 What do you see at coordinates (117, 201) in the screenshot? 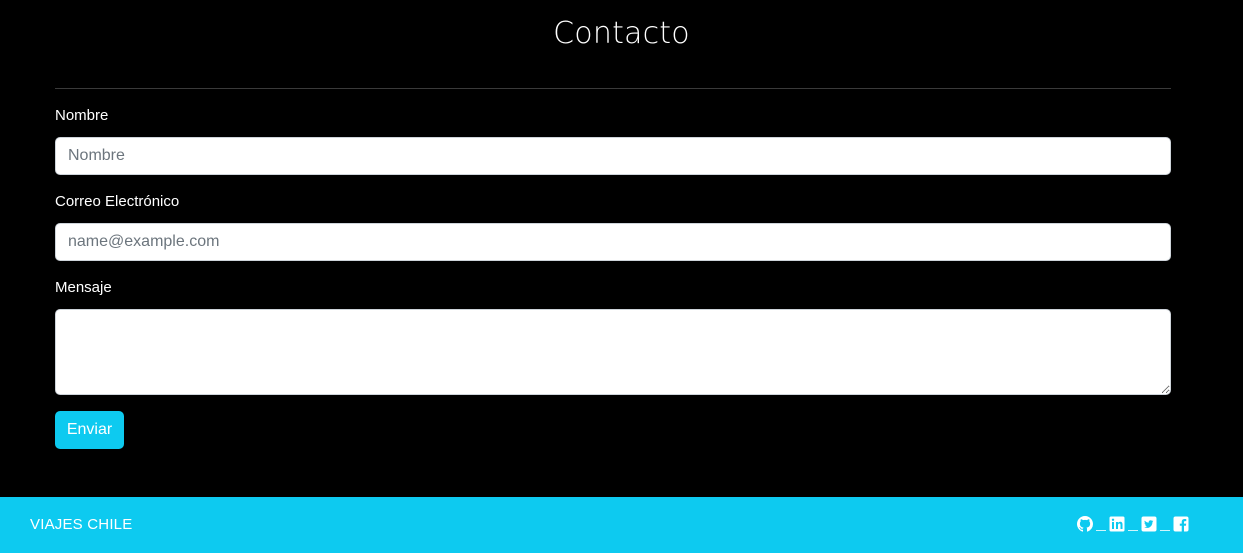
I see `email-label: Correo Electrónico` at bounding box center [117, 201].